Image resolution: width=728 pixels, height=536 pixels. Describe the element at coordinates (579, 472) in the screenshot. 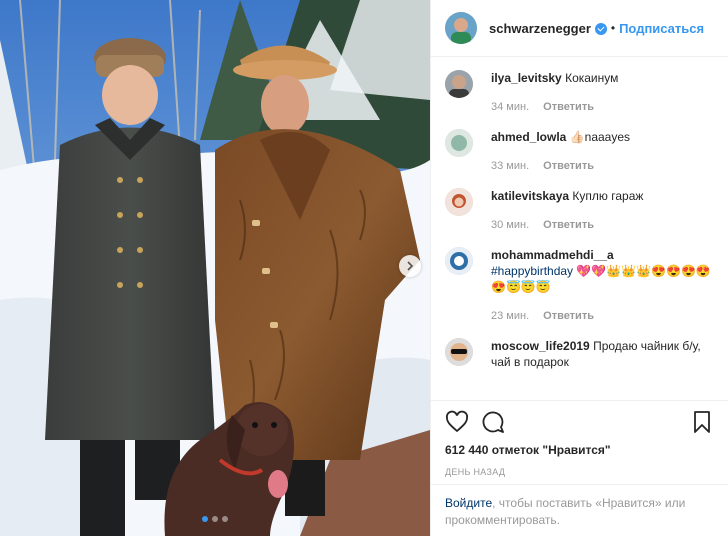

I see `post-date: День назад` at that location.